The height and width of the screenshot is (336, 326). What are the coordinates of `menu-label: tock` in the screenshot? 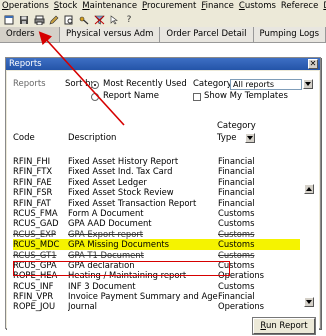 It's located at (68, 6).